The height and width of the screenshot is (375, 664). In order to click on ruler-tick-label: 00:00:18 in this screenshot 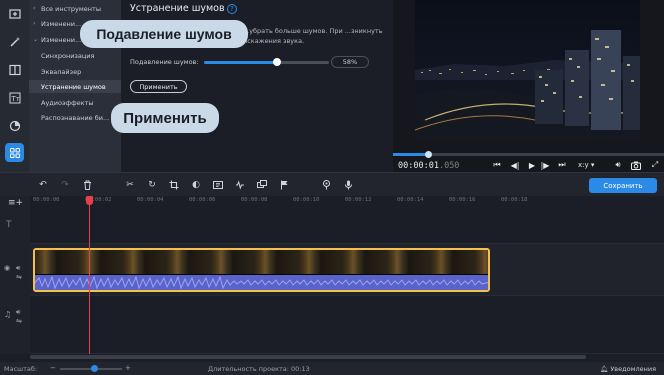, I will do `click(514, 200)`.